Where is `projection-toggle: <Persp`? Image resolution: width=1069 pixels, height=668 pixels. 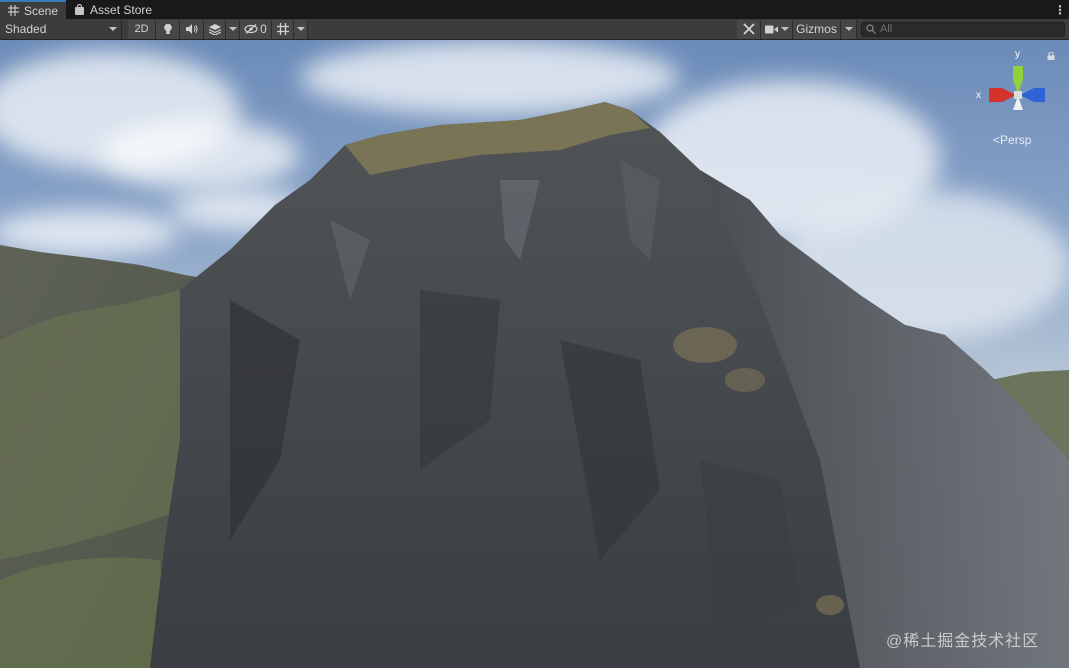
projection-toggle: <Persp is located at coordinates (1012, 140).